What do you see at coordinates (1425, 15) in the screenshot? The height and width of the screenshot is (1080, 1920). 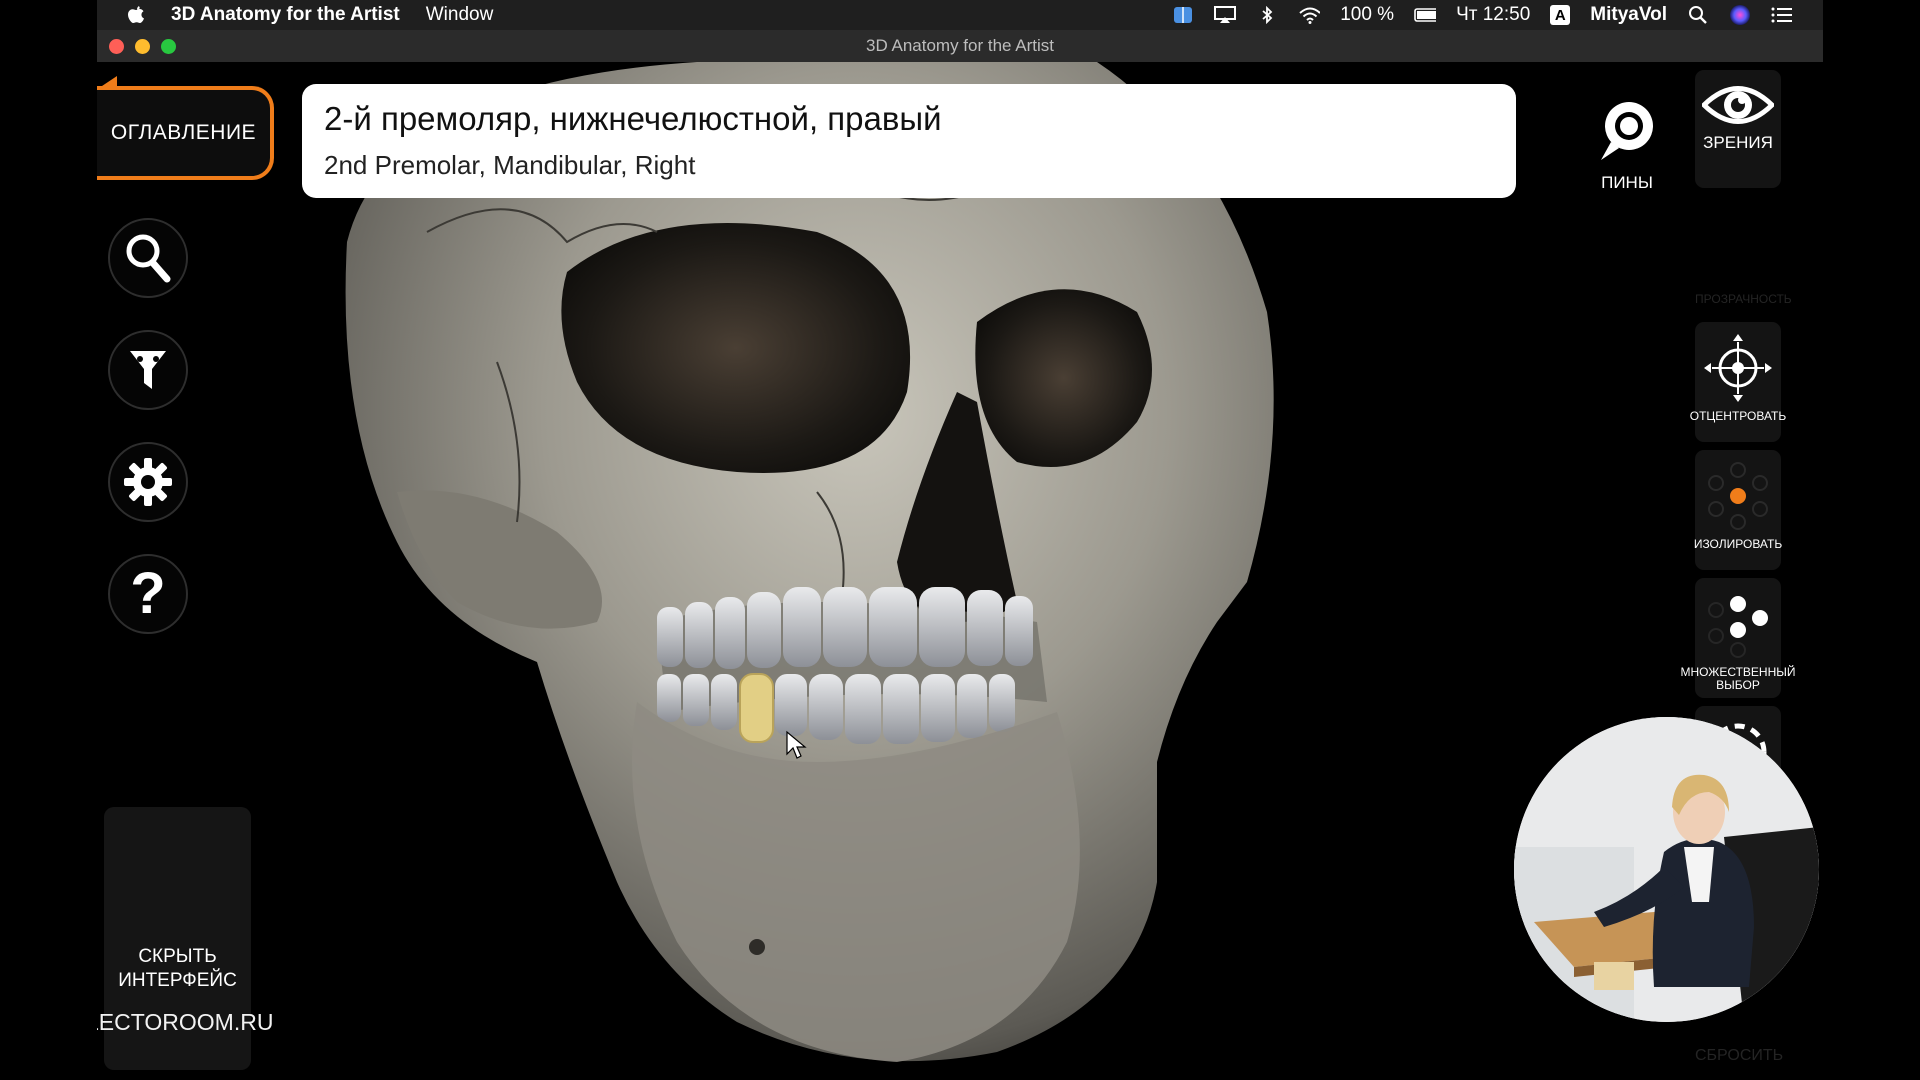 I see `battery-icon` at bounding box center [1425, 15].